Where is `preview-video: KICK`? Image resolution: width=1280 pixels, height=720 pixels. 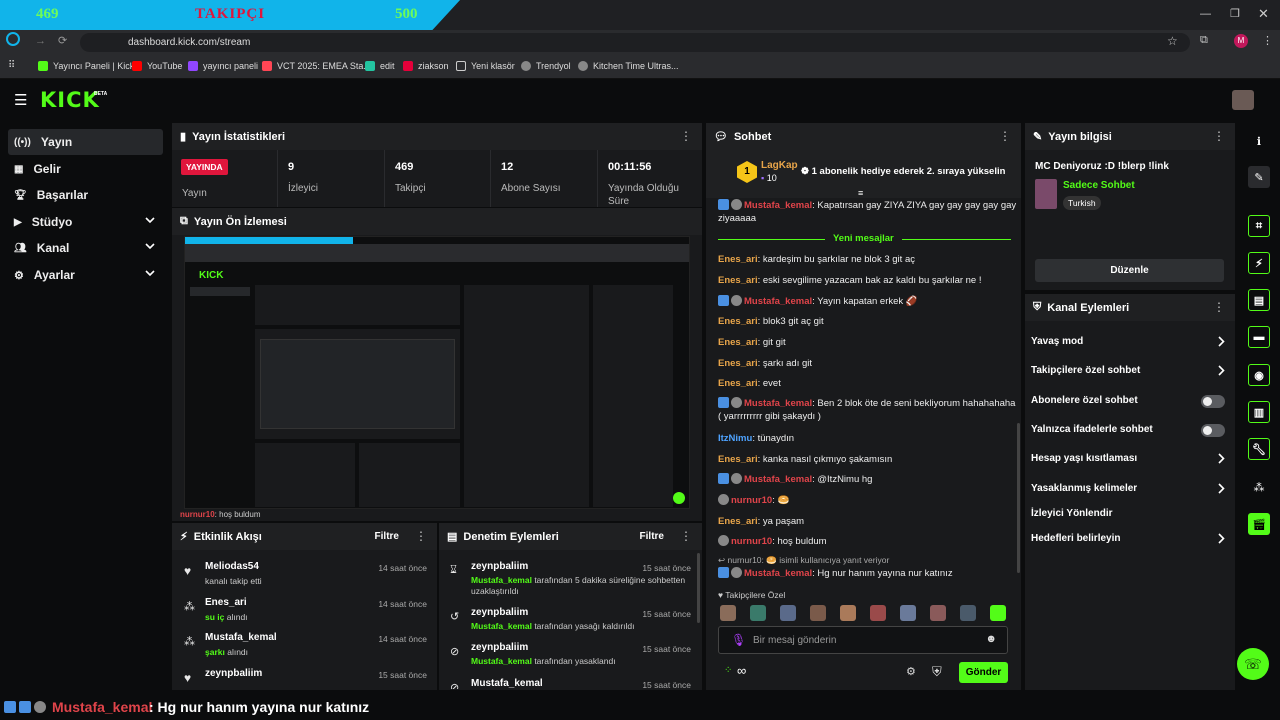 preview-video: KICK is located at coordinates (437, 372).